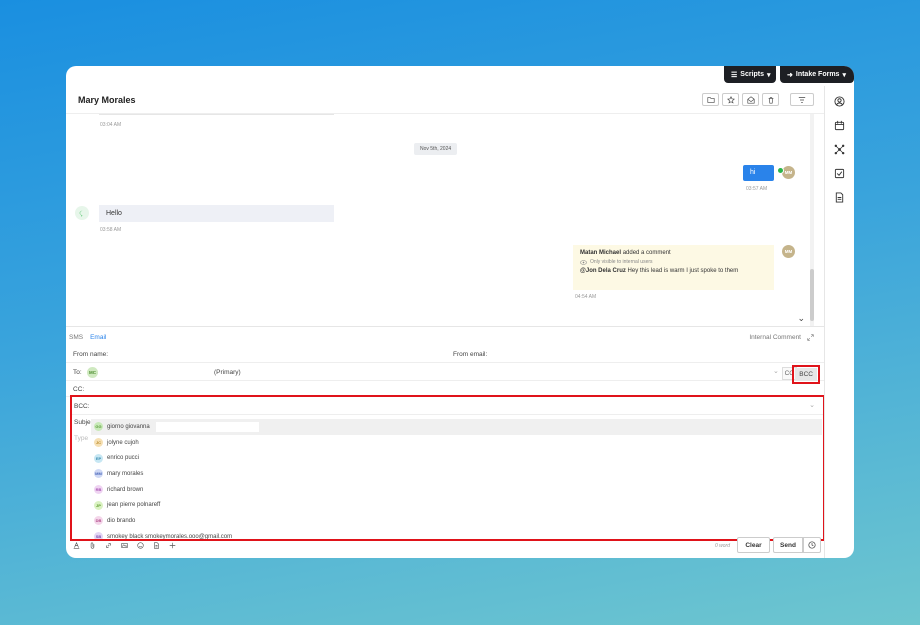  Describe the element at coordinates (445, 372) in the screenshot. I see `to-row: To: MC (Primary) ⌄` at that location.